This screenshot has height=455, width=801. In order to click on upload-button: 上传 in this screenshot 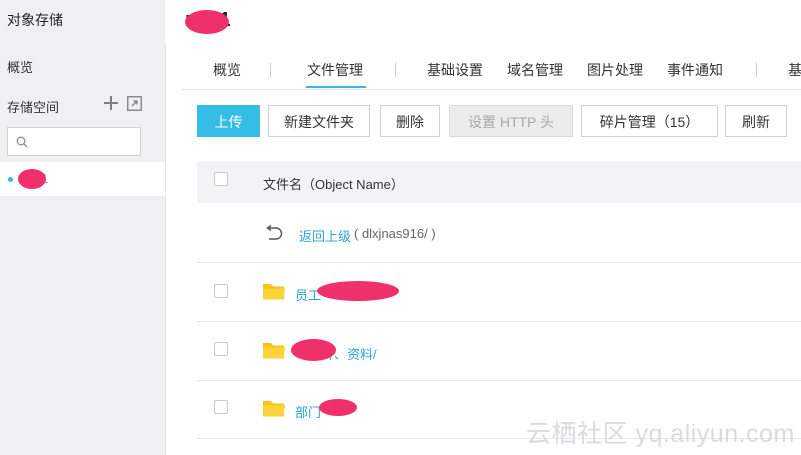, I will do `click(228, 121)`.